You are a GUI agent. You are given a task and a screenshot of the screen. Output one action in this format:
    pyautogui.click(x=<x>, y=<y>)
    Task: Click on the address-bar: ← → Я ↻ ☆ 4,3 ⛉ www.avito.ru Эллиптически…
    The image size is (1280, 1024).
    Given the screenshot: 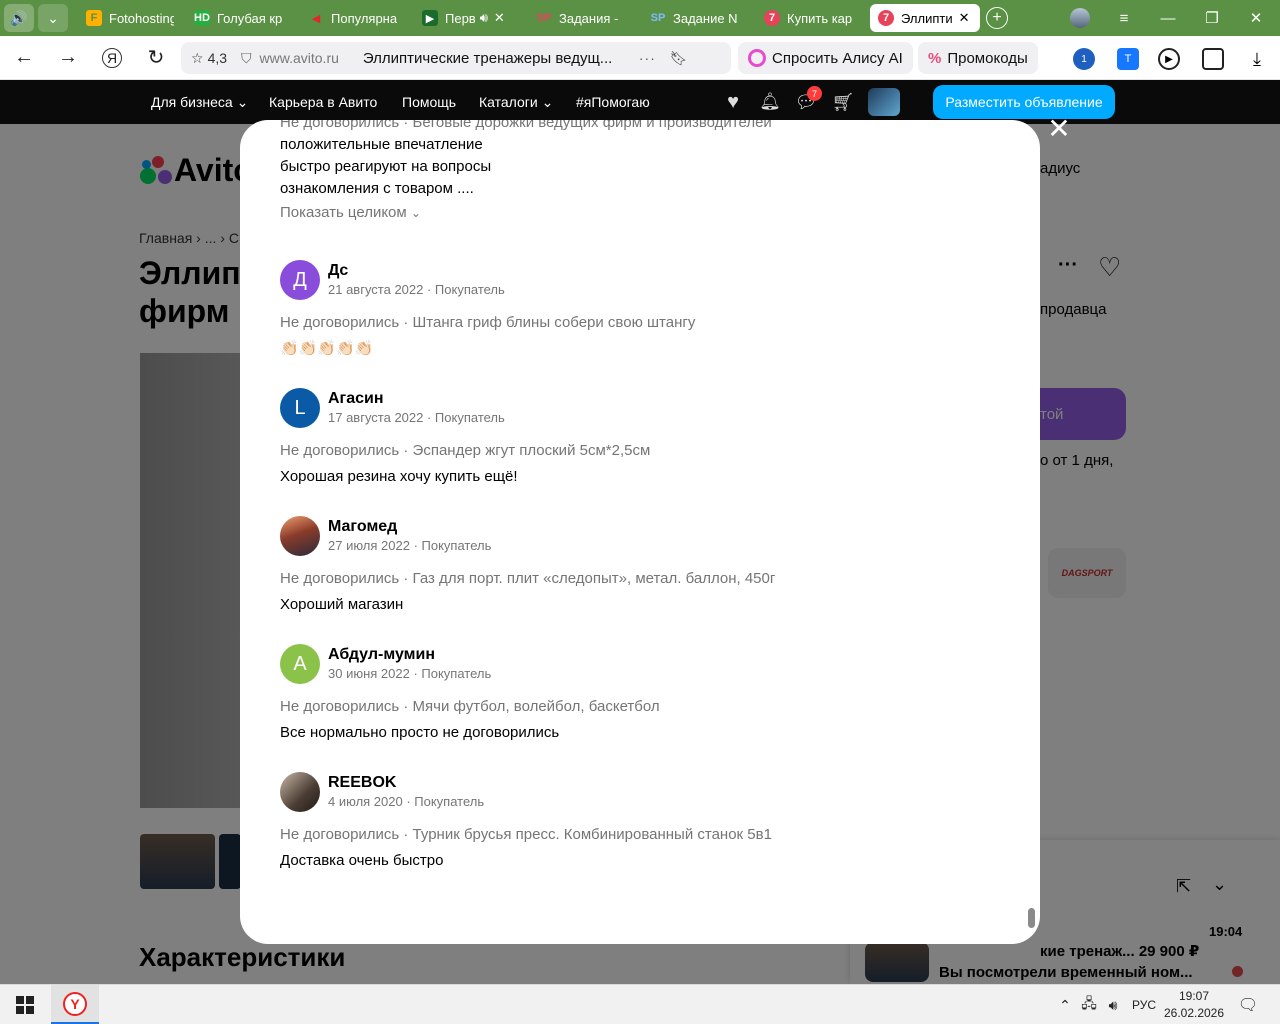 What is the action you would take?
    pyautogui.click(x=640, y=58)
    